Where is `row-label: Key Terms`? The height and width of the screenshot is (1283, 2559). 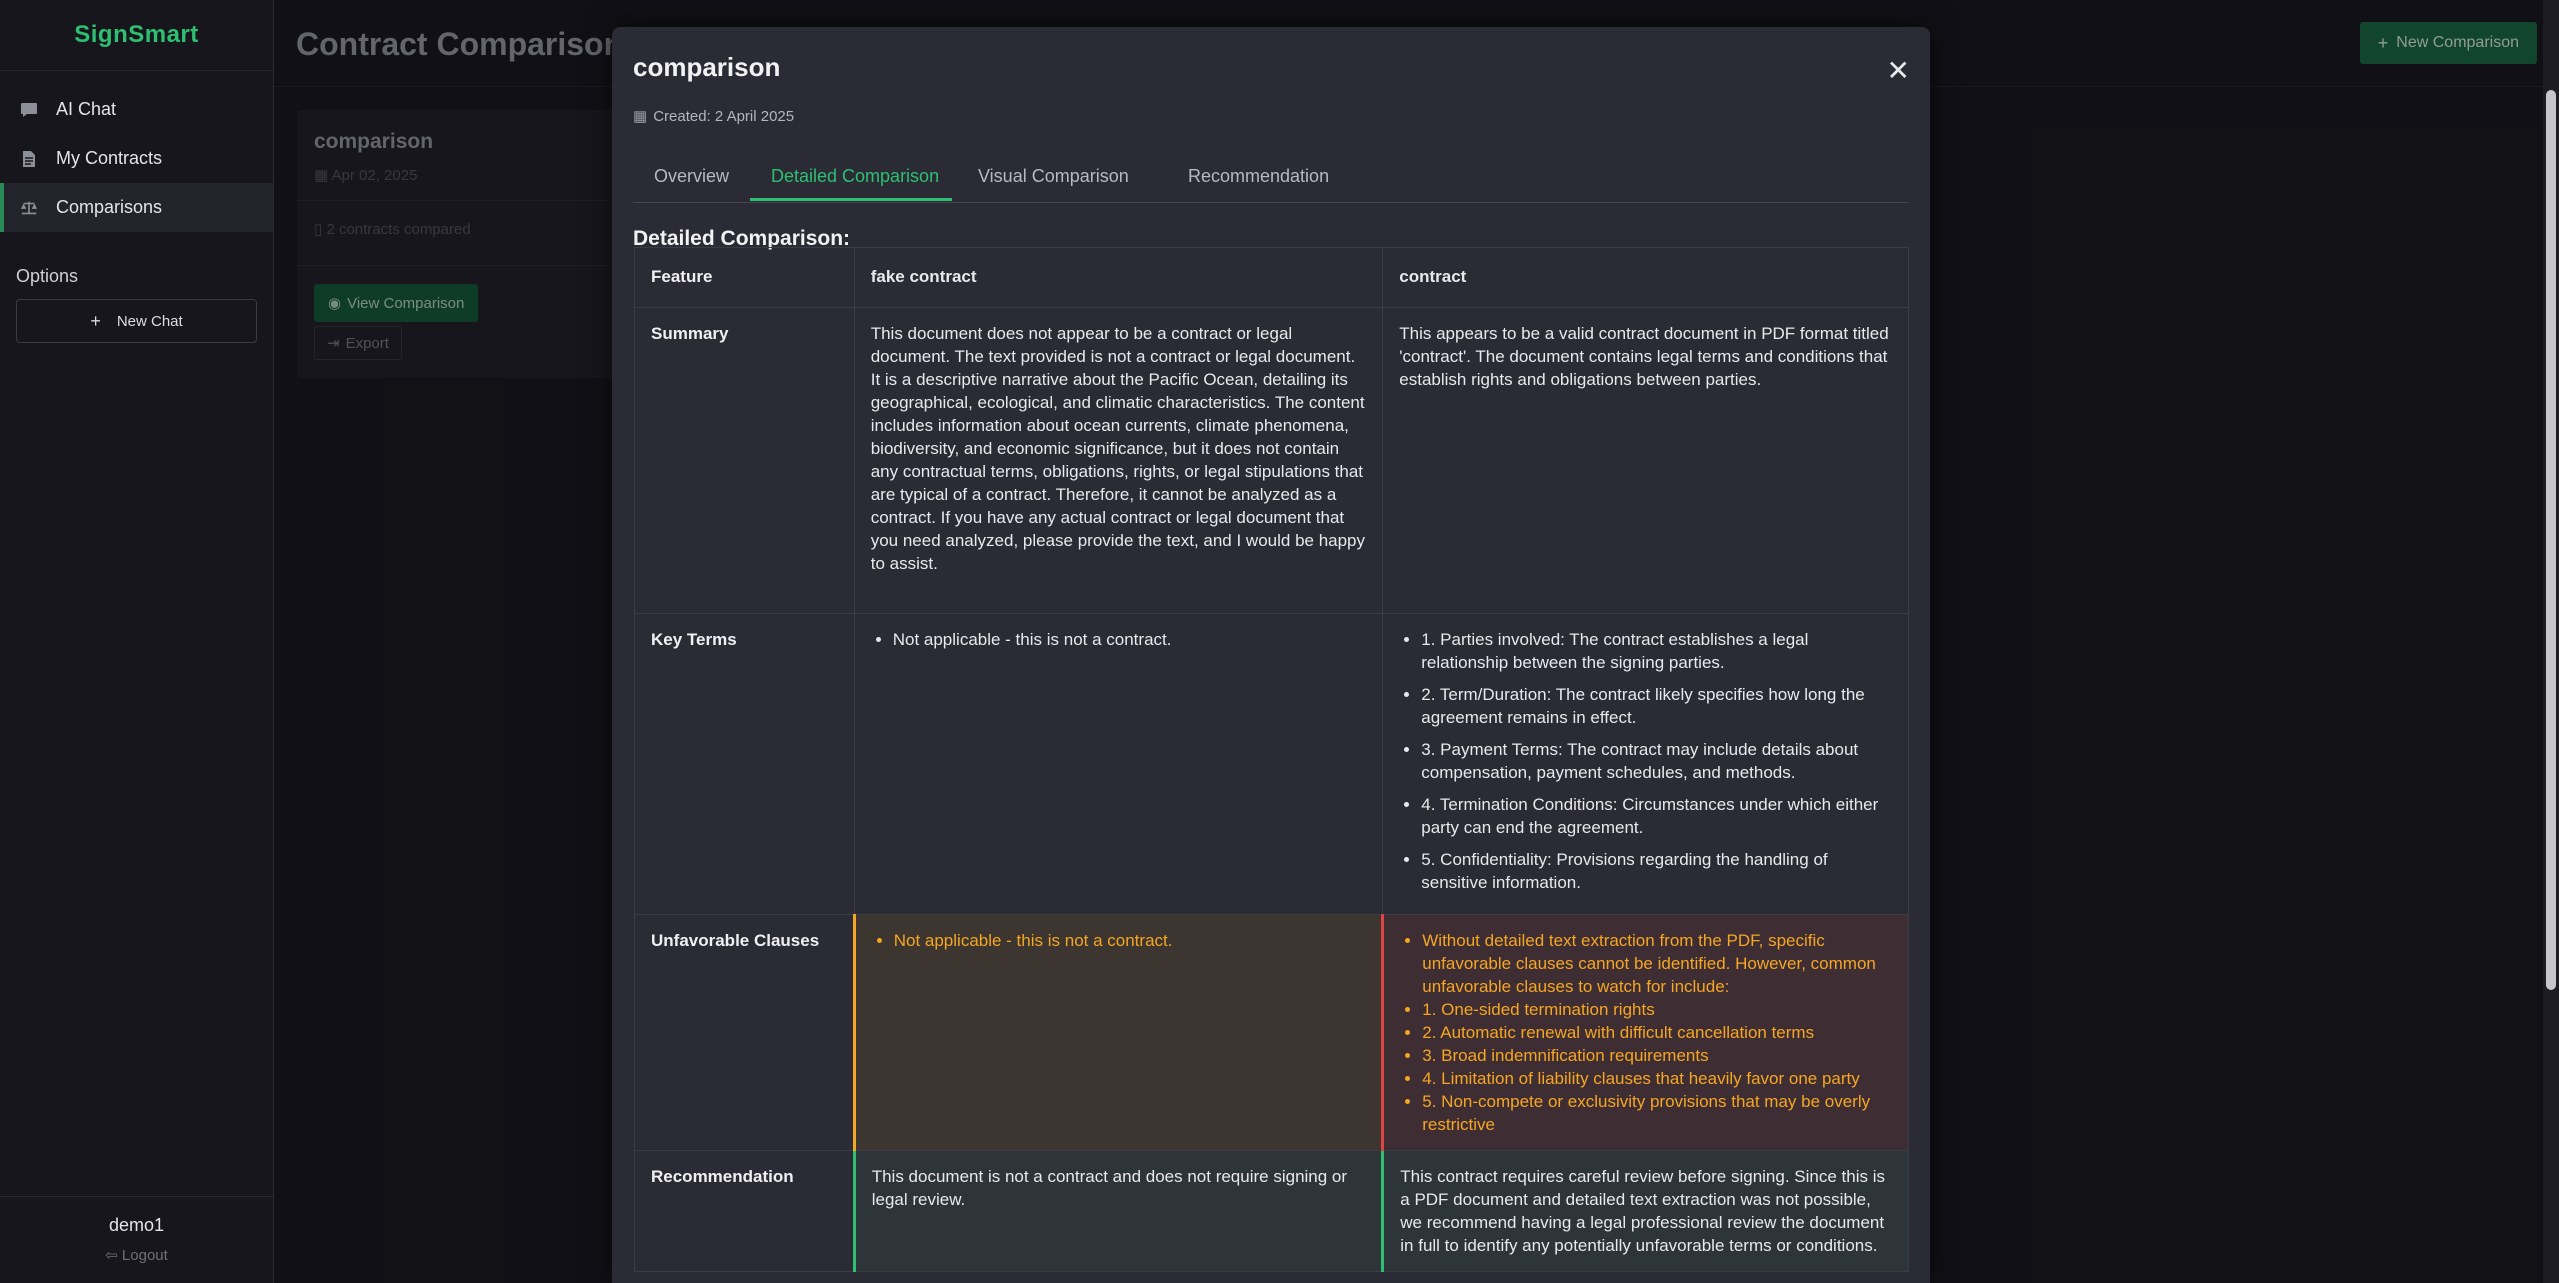
row-label: Key Terms is located at coordinates (744, 764).